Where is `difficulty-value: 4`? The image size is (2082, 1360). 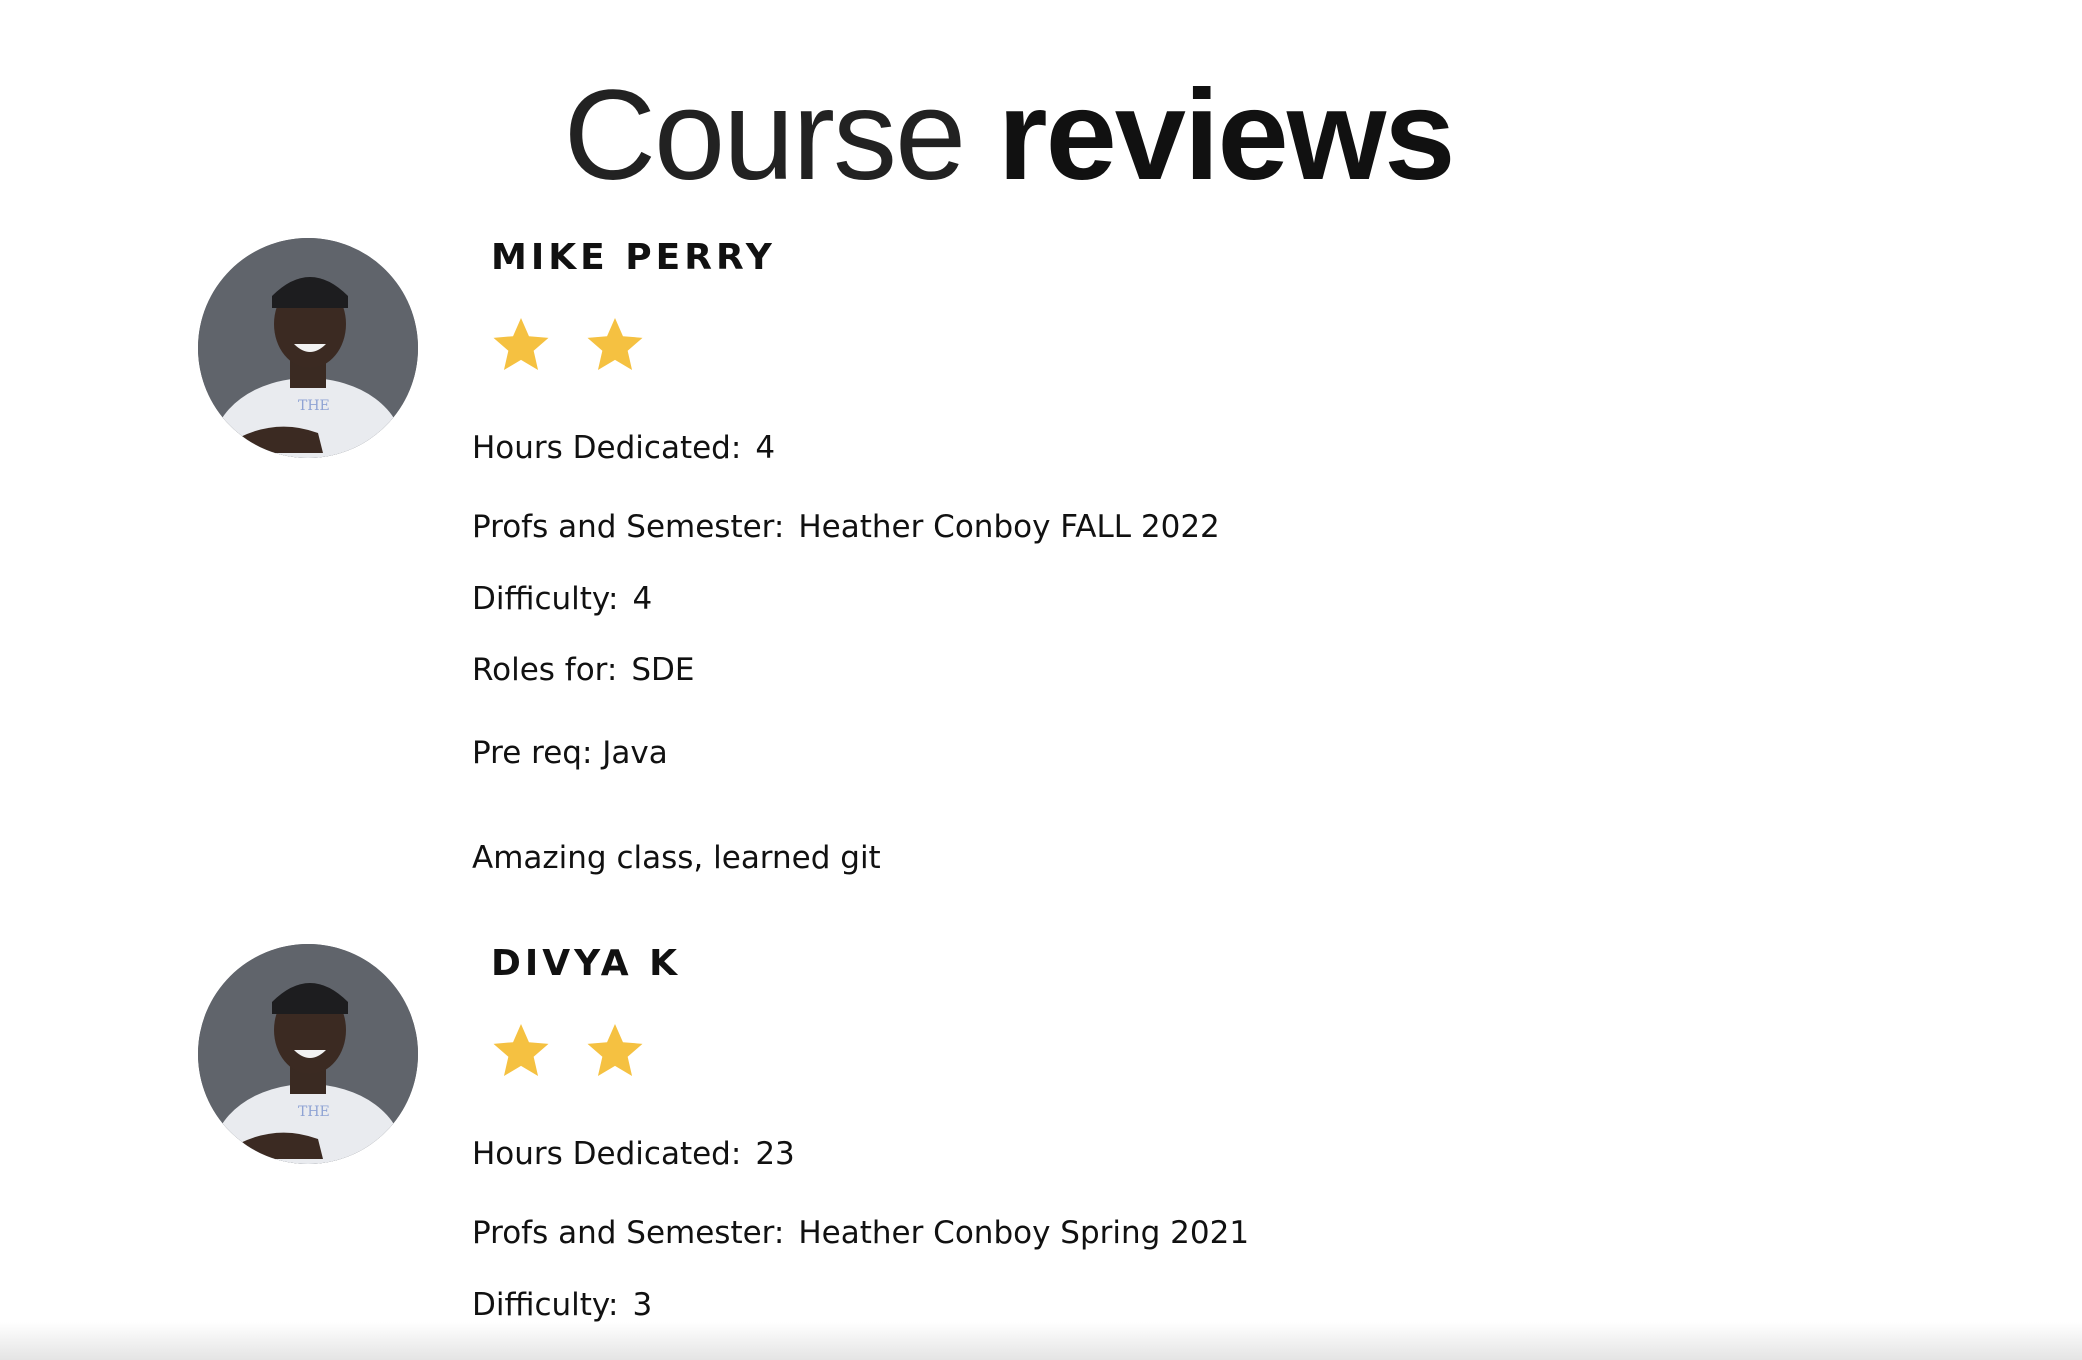
difficulty-value: 4 is located at coordinates (642, 599).